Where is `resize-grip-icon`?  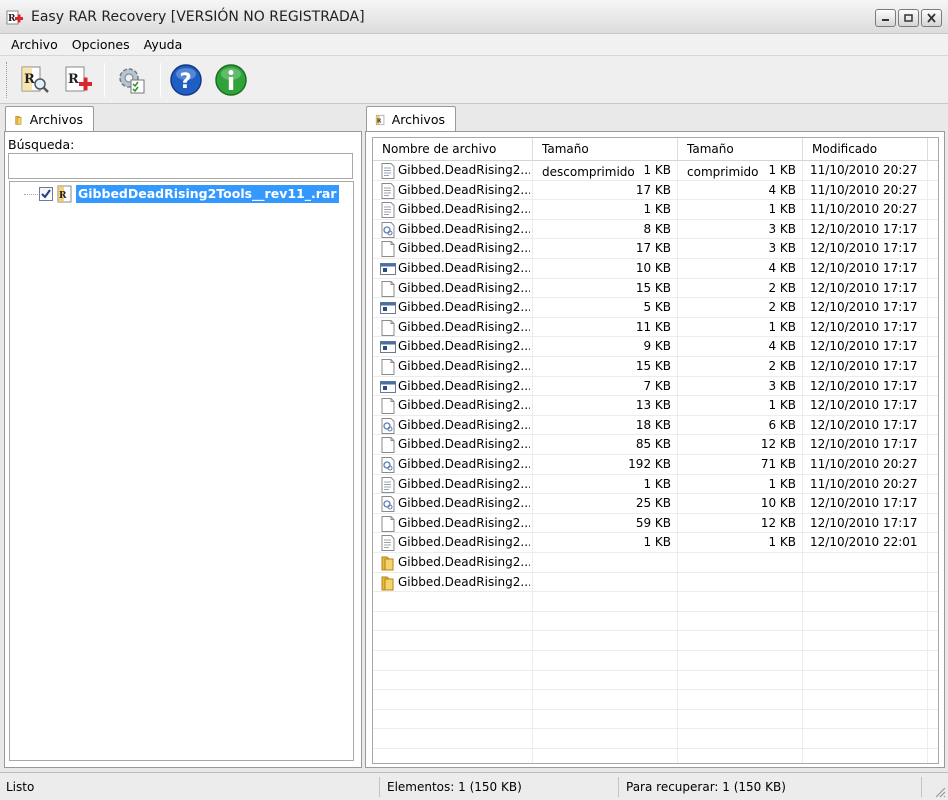 resize-grip-icon is located at coordinates (940, 792).